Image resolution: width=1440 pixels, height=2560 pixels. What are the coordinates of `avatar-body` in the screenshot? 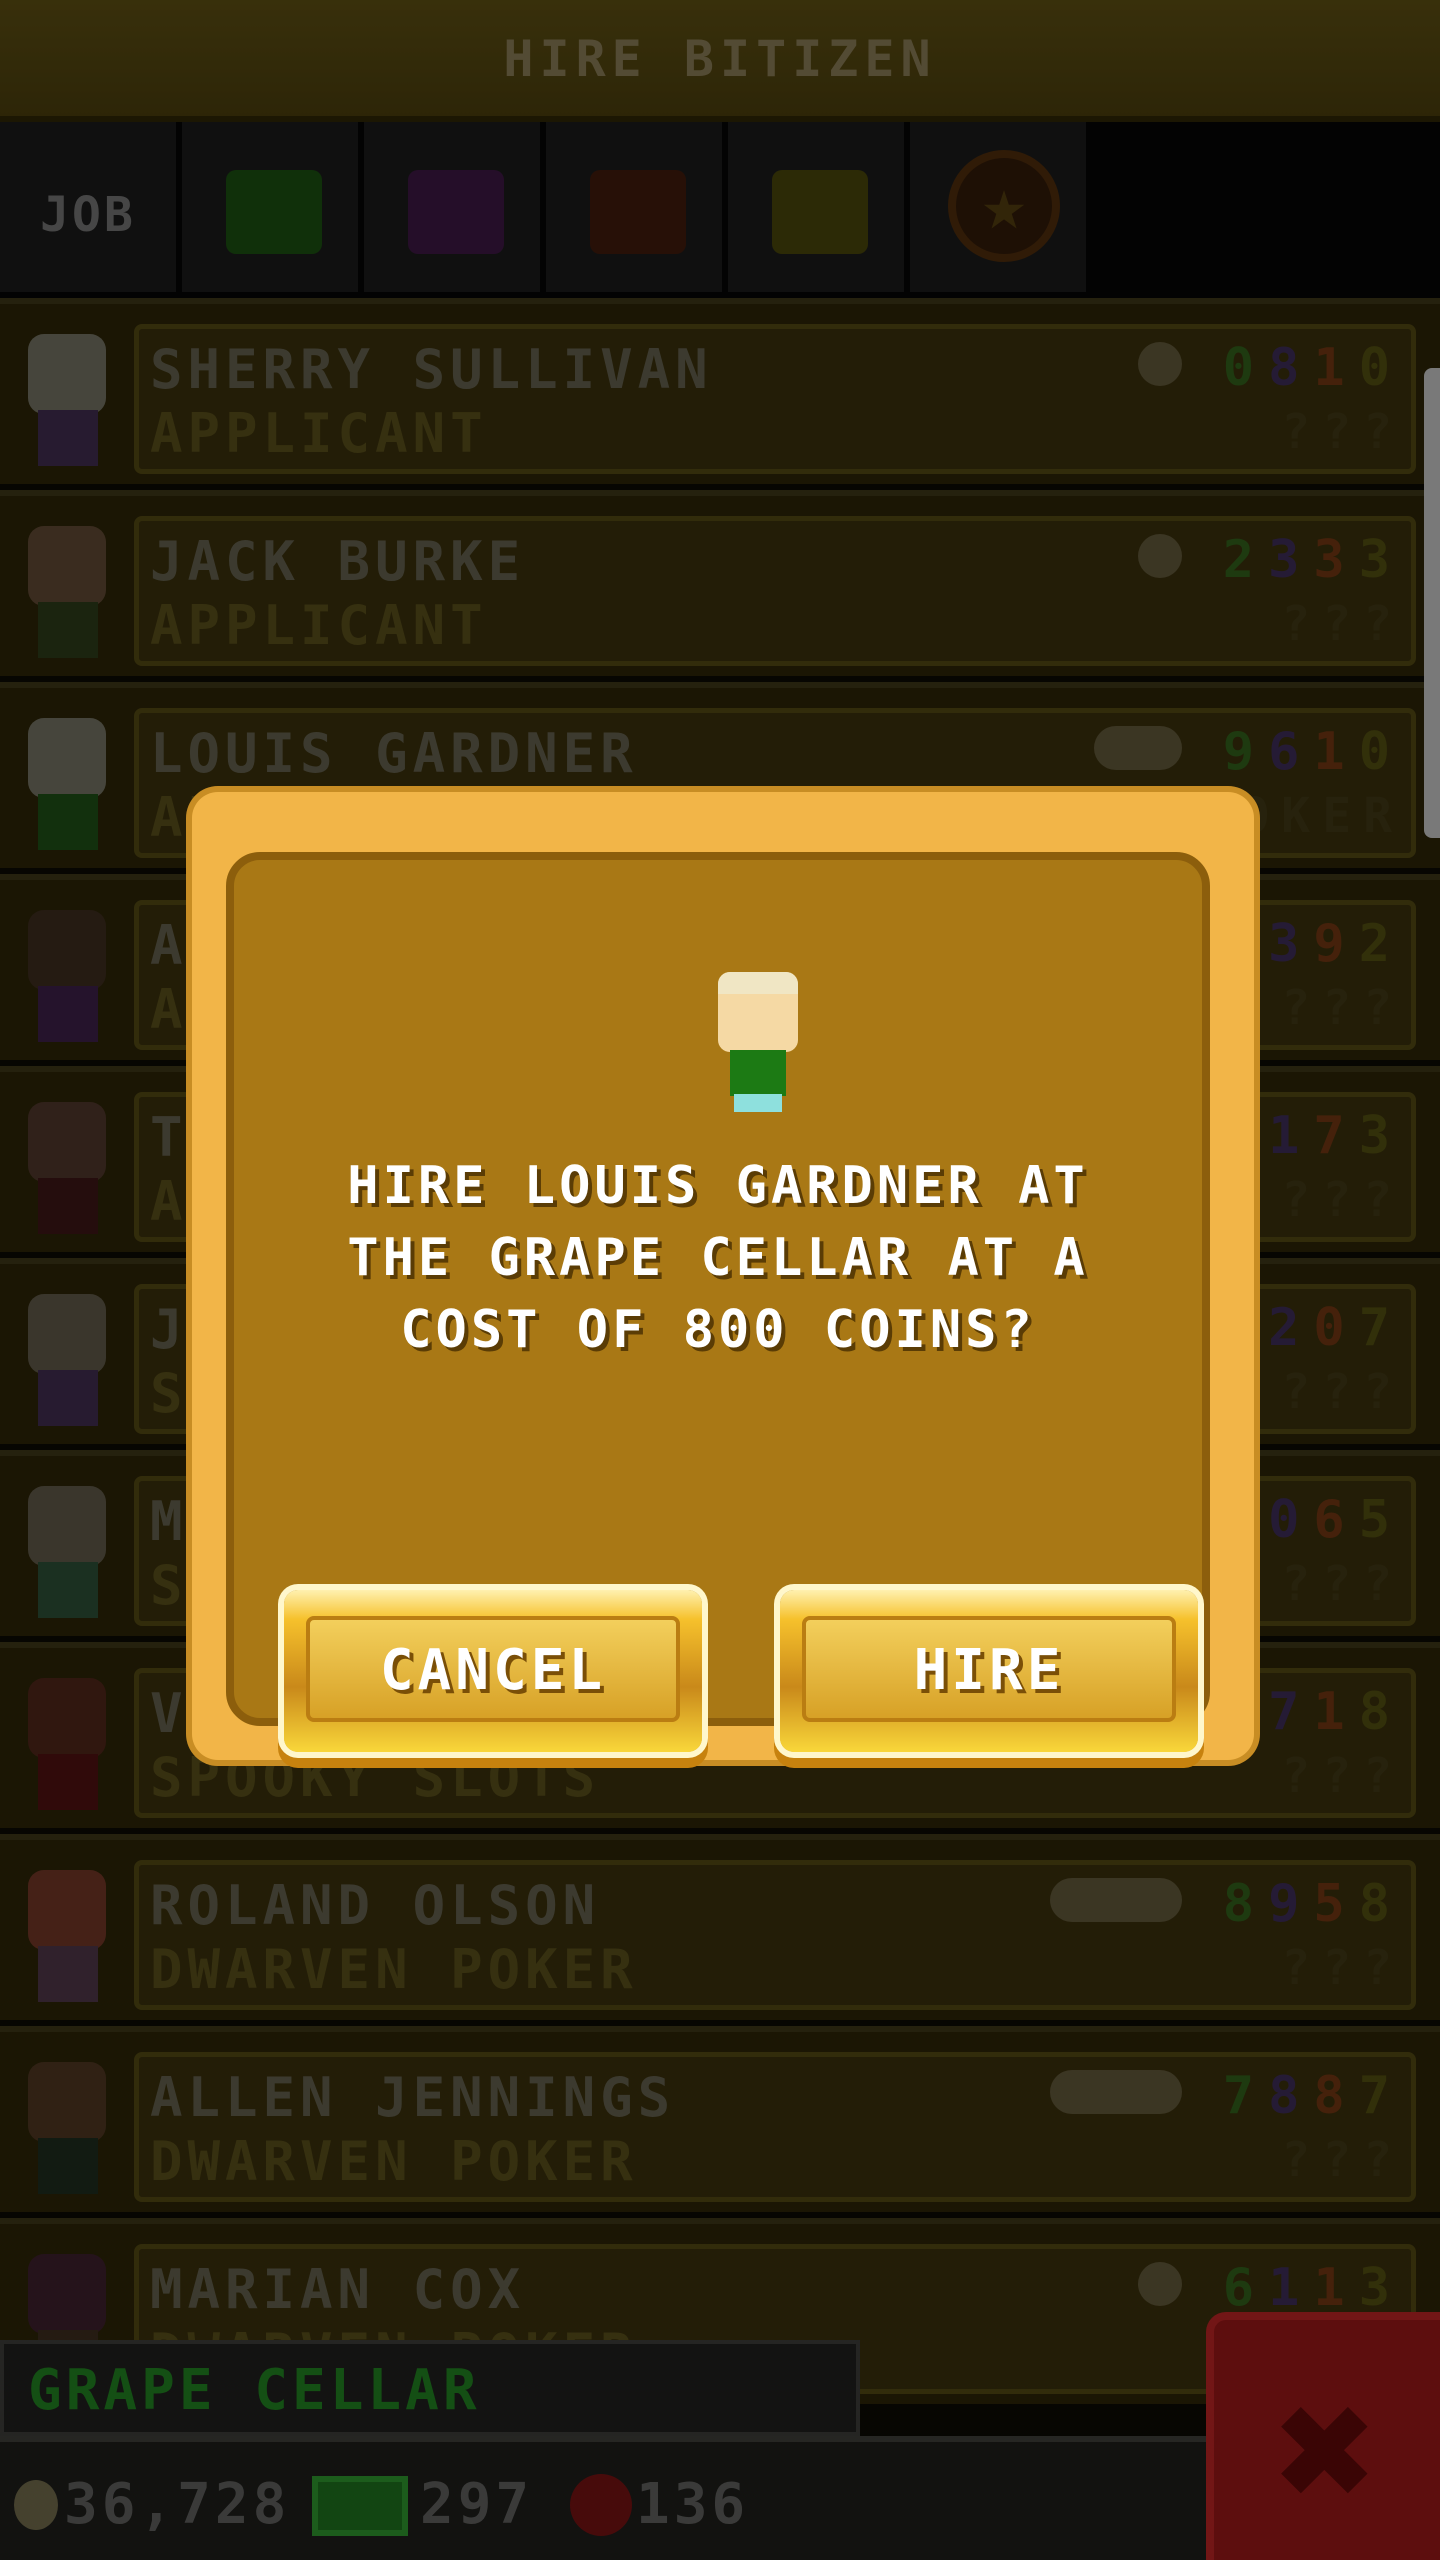 It's located at (758, 1073).